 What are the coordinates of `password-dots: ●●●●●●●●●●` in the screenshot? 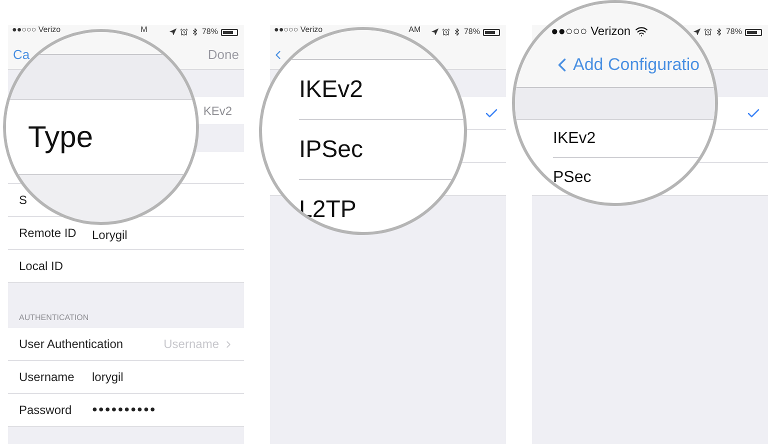 It's located at (124, 409).